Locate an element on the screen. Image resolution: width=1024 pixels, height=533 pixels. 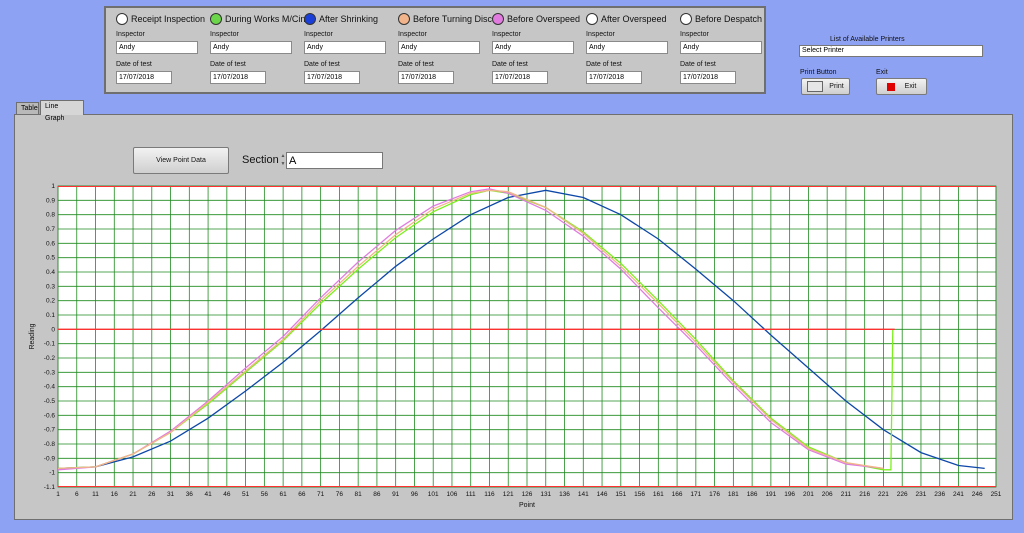
stage-radio-option: Before Turning Discs is located at coordinates (448, 19).